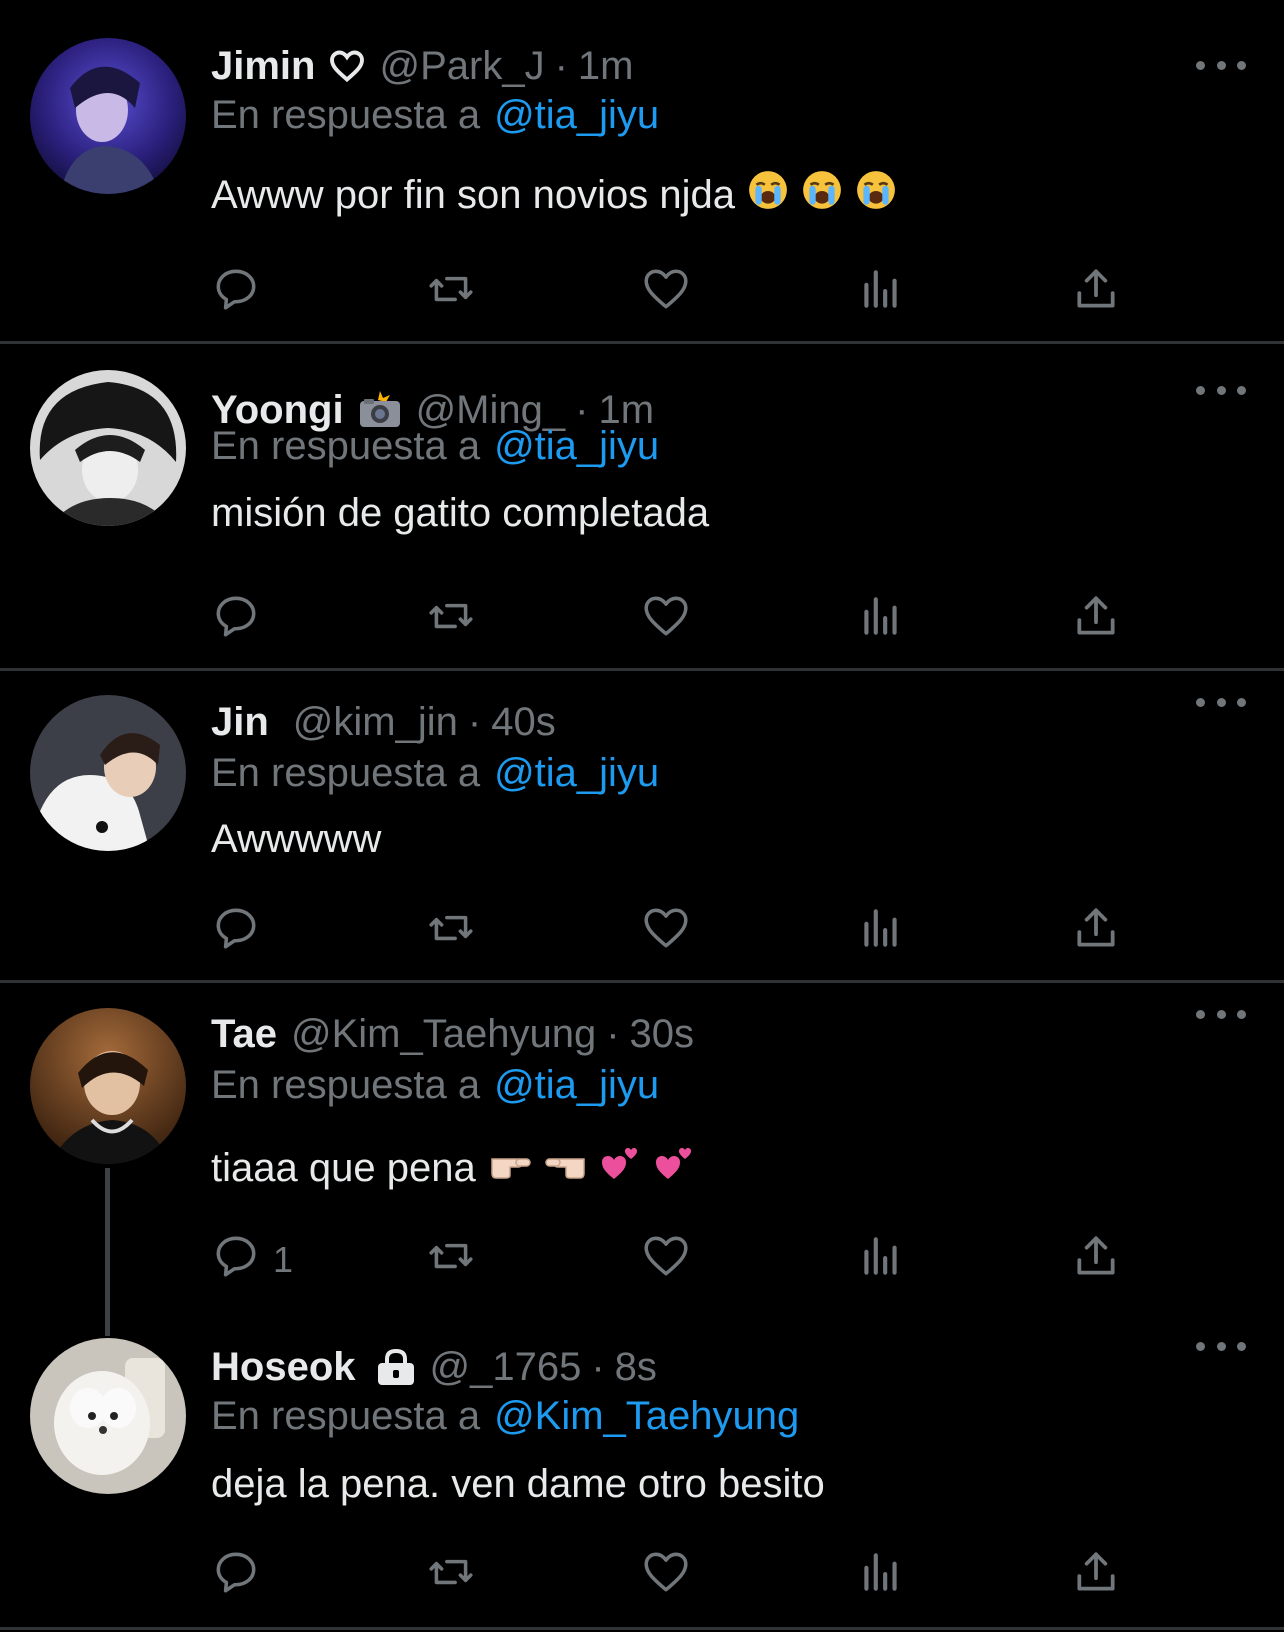 The image size is (1284, 1632). Describe the element at coordinates (554, 195) in the screenshot. I see `tweet-text: Awww por fin son novios njda` at that location.